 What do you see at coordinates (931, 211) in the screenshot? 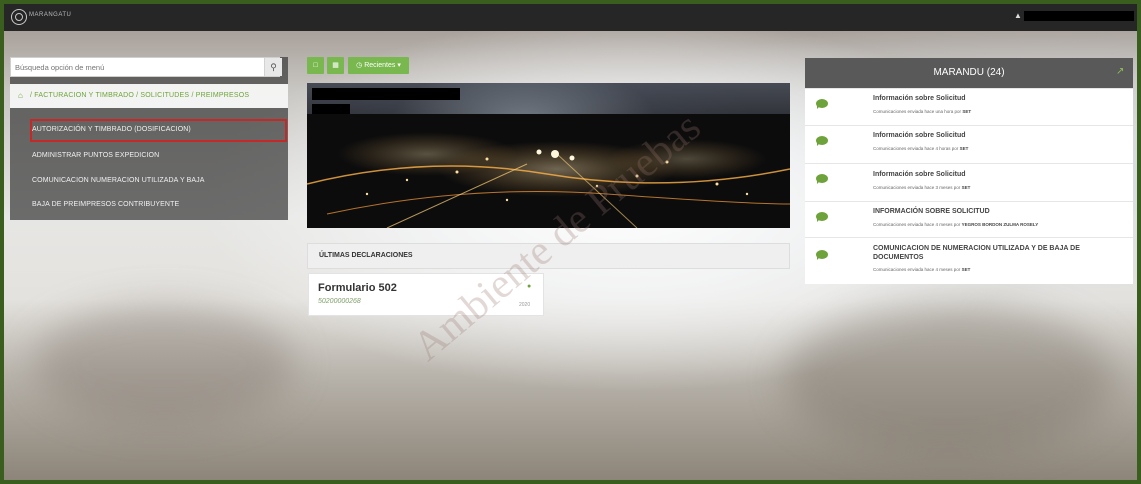
I see `notification-title: INFORMACIÓN SOBRE SOLICITUD` at bounding box center [931, 211].